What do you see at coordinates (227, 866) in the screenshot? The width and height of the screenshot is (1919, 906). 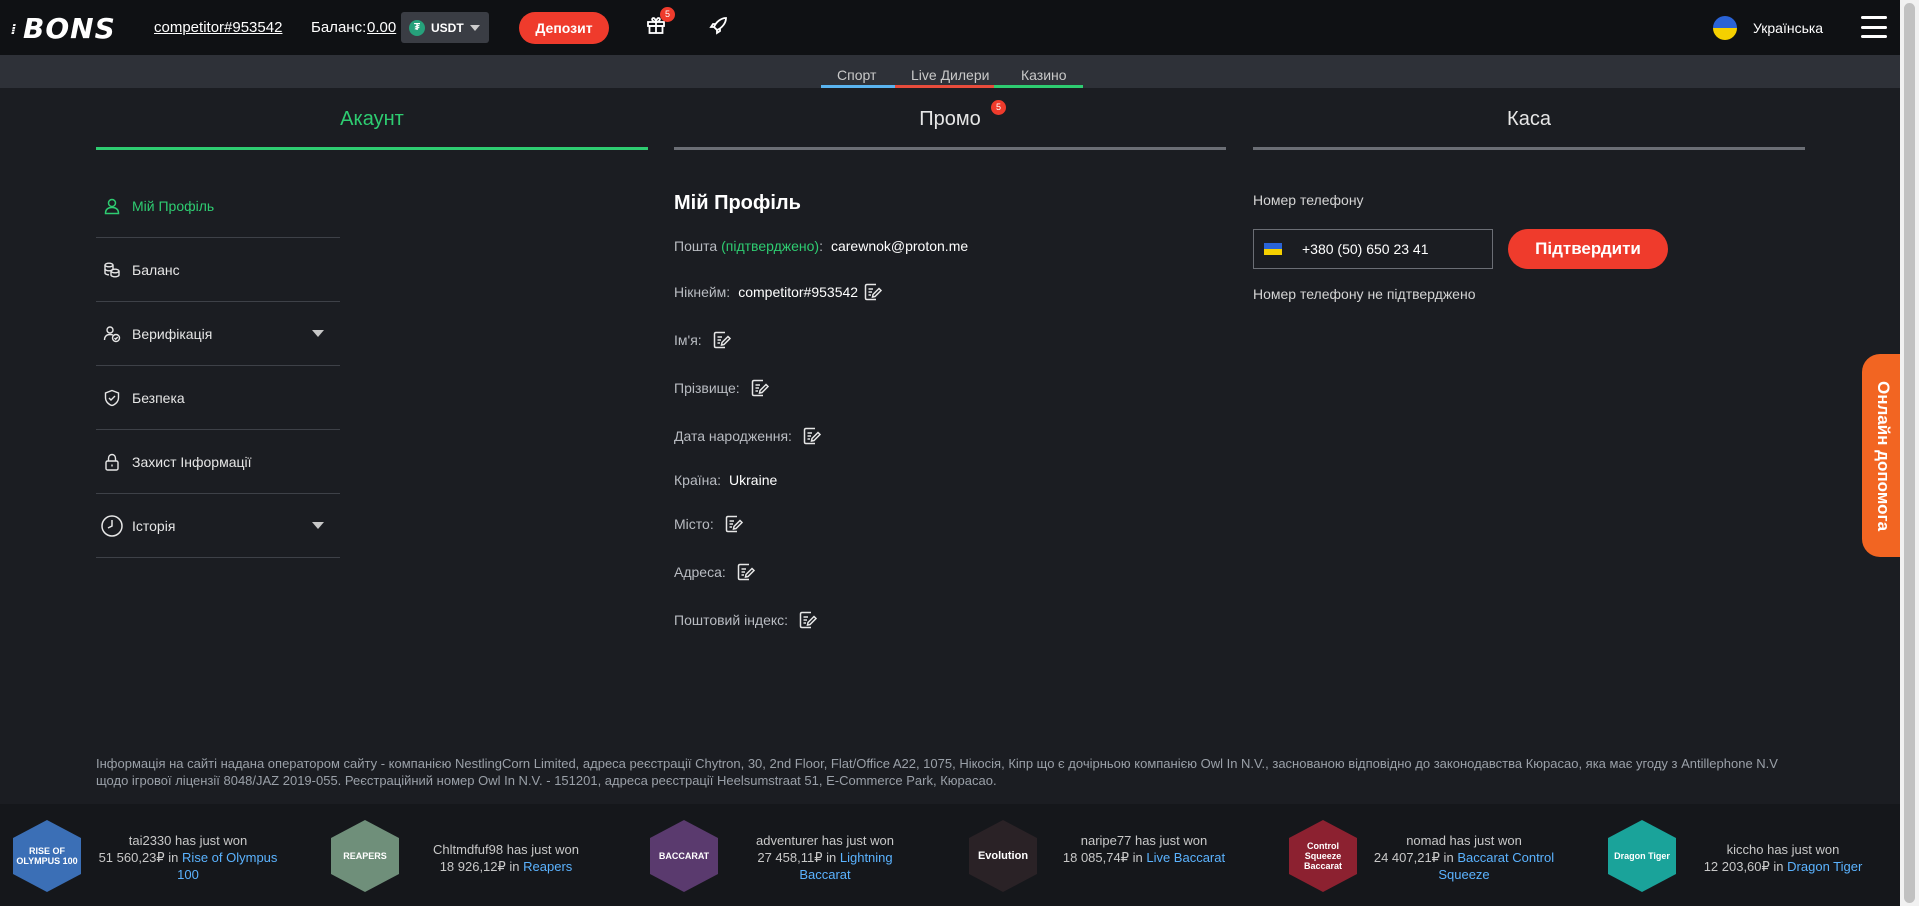 I see `winner-game-link: Rise of Olympus 100` at bounding box center [227, 866].